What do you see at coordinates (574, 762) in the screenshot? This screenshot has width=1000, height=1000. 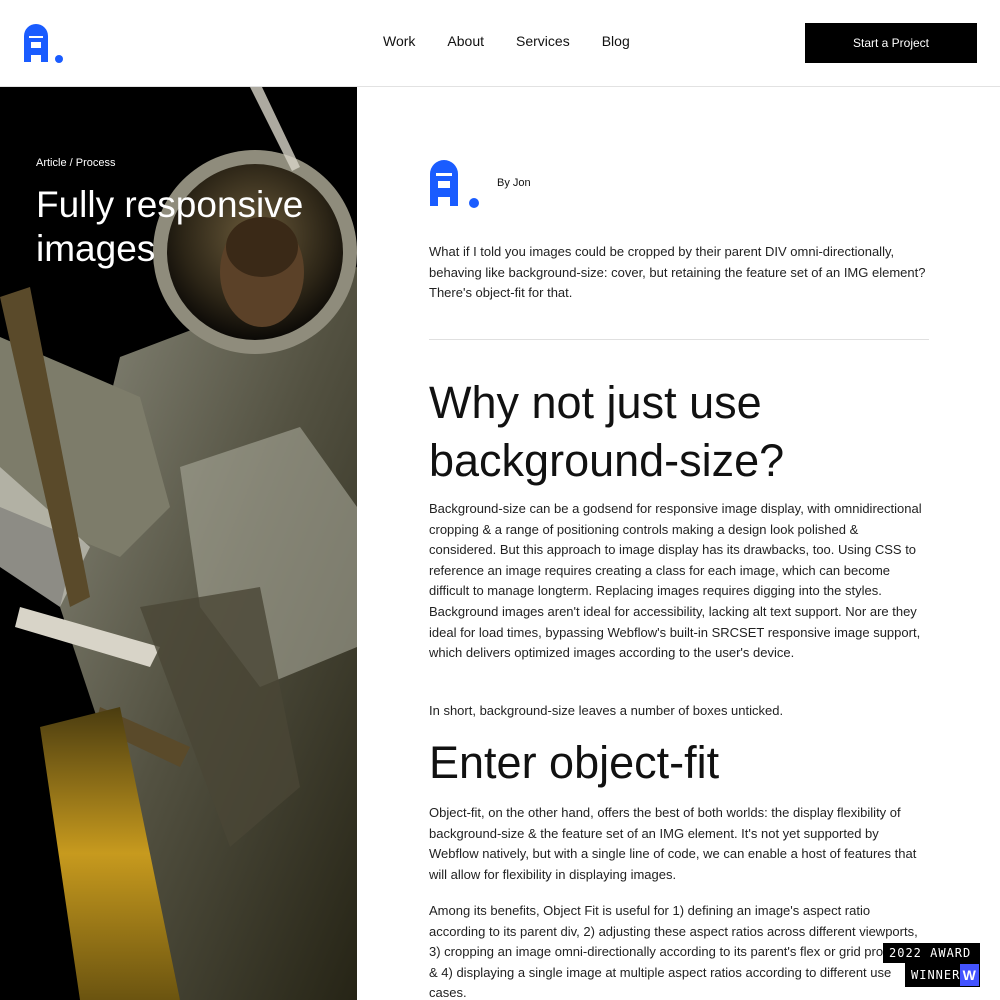 I see `heading-object-fit: Enter object-fit` at bounding box center [574, 762].